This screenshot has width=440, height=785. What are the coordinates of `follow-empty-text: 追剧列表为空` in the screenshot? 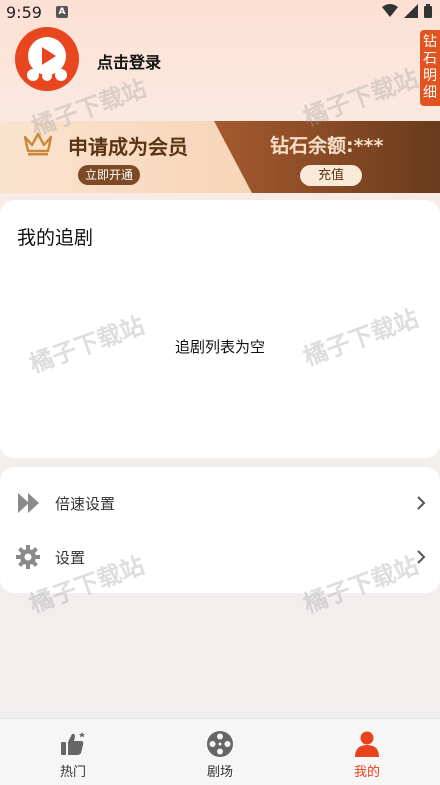 It's located at (219, 347).